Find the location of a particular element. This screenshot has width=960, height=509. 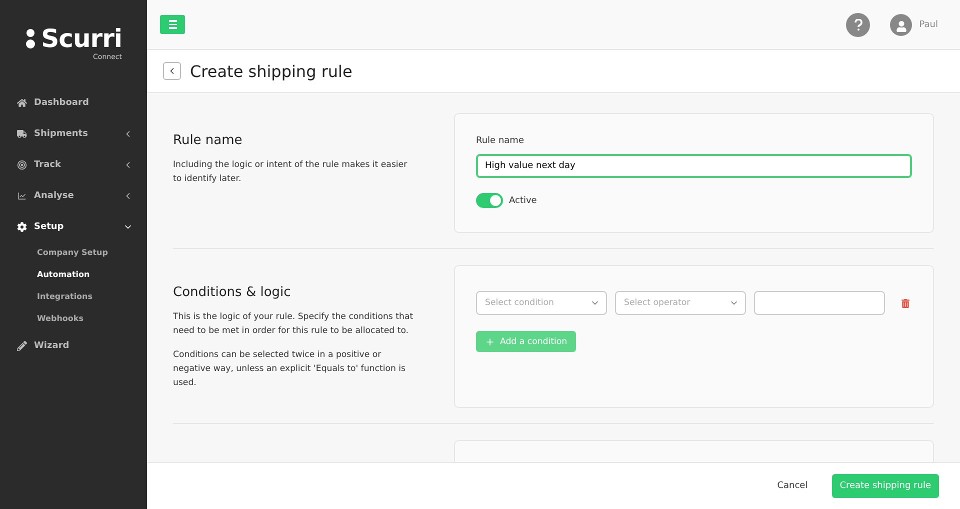

nav-item: Track is located at coordinates (73, 164).